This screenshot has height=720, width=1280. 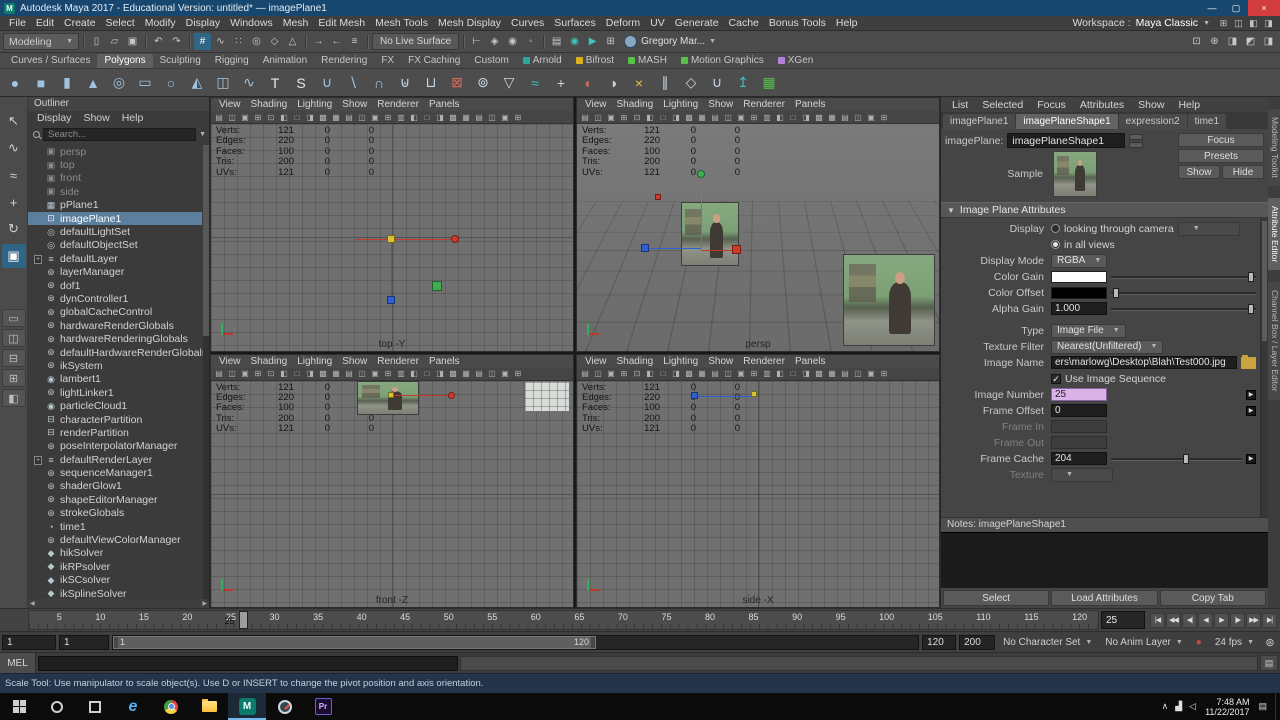 I want to click on display-mode-dropdown: RGBA ▼, so click(x=1079, y=260).